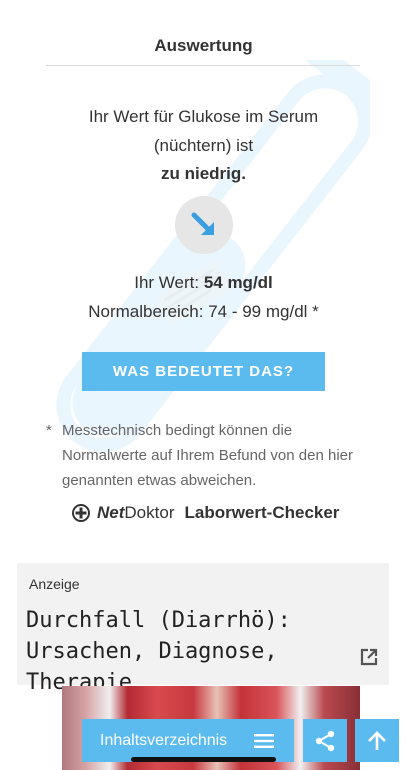 This screenshot has width=407, height=770. Describe the element at coordinates (49, 430) in the screenshot. I see `footnote-star: *` at that location.